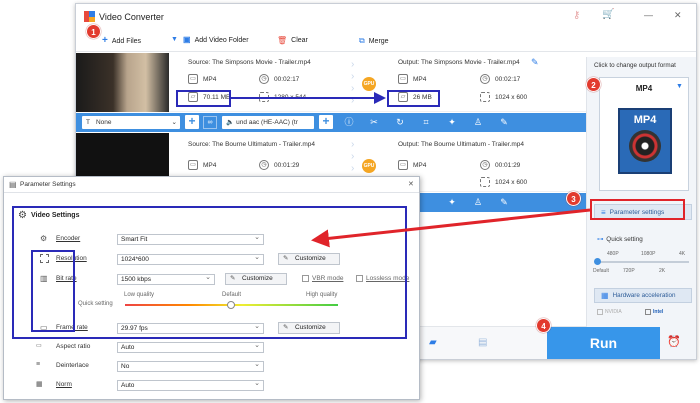  Describe the element at coordinates (573, 198) in the screenshot. I see `step-badge-3: 3` at that location.